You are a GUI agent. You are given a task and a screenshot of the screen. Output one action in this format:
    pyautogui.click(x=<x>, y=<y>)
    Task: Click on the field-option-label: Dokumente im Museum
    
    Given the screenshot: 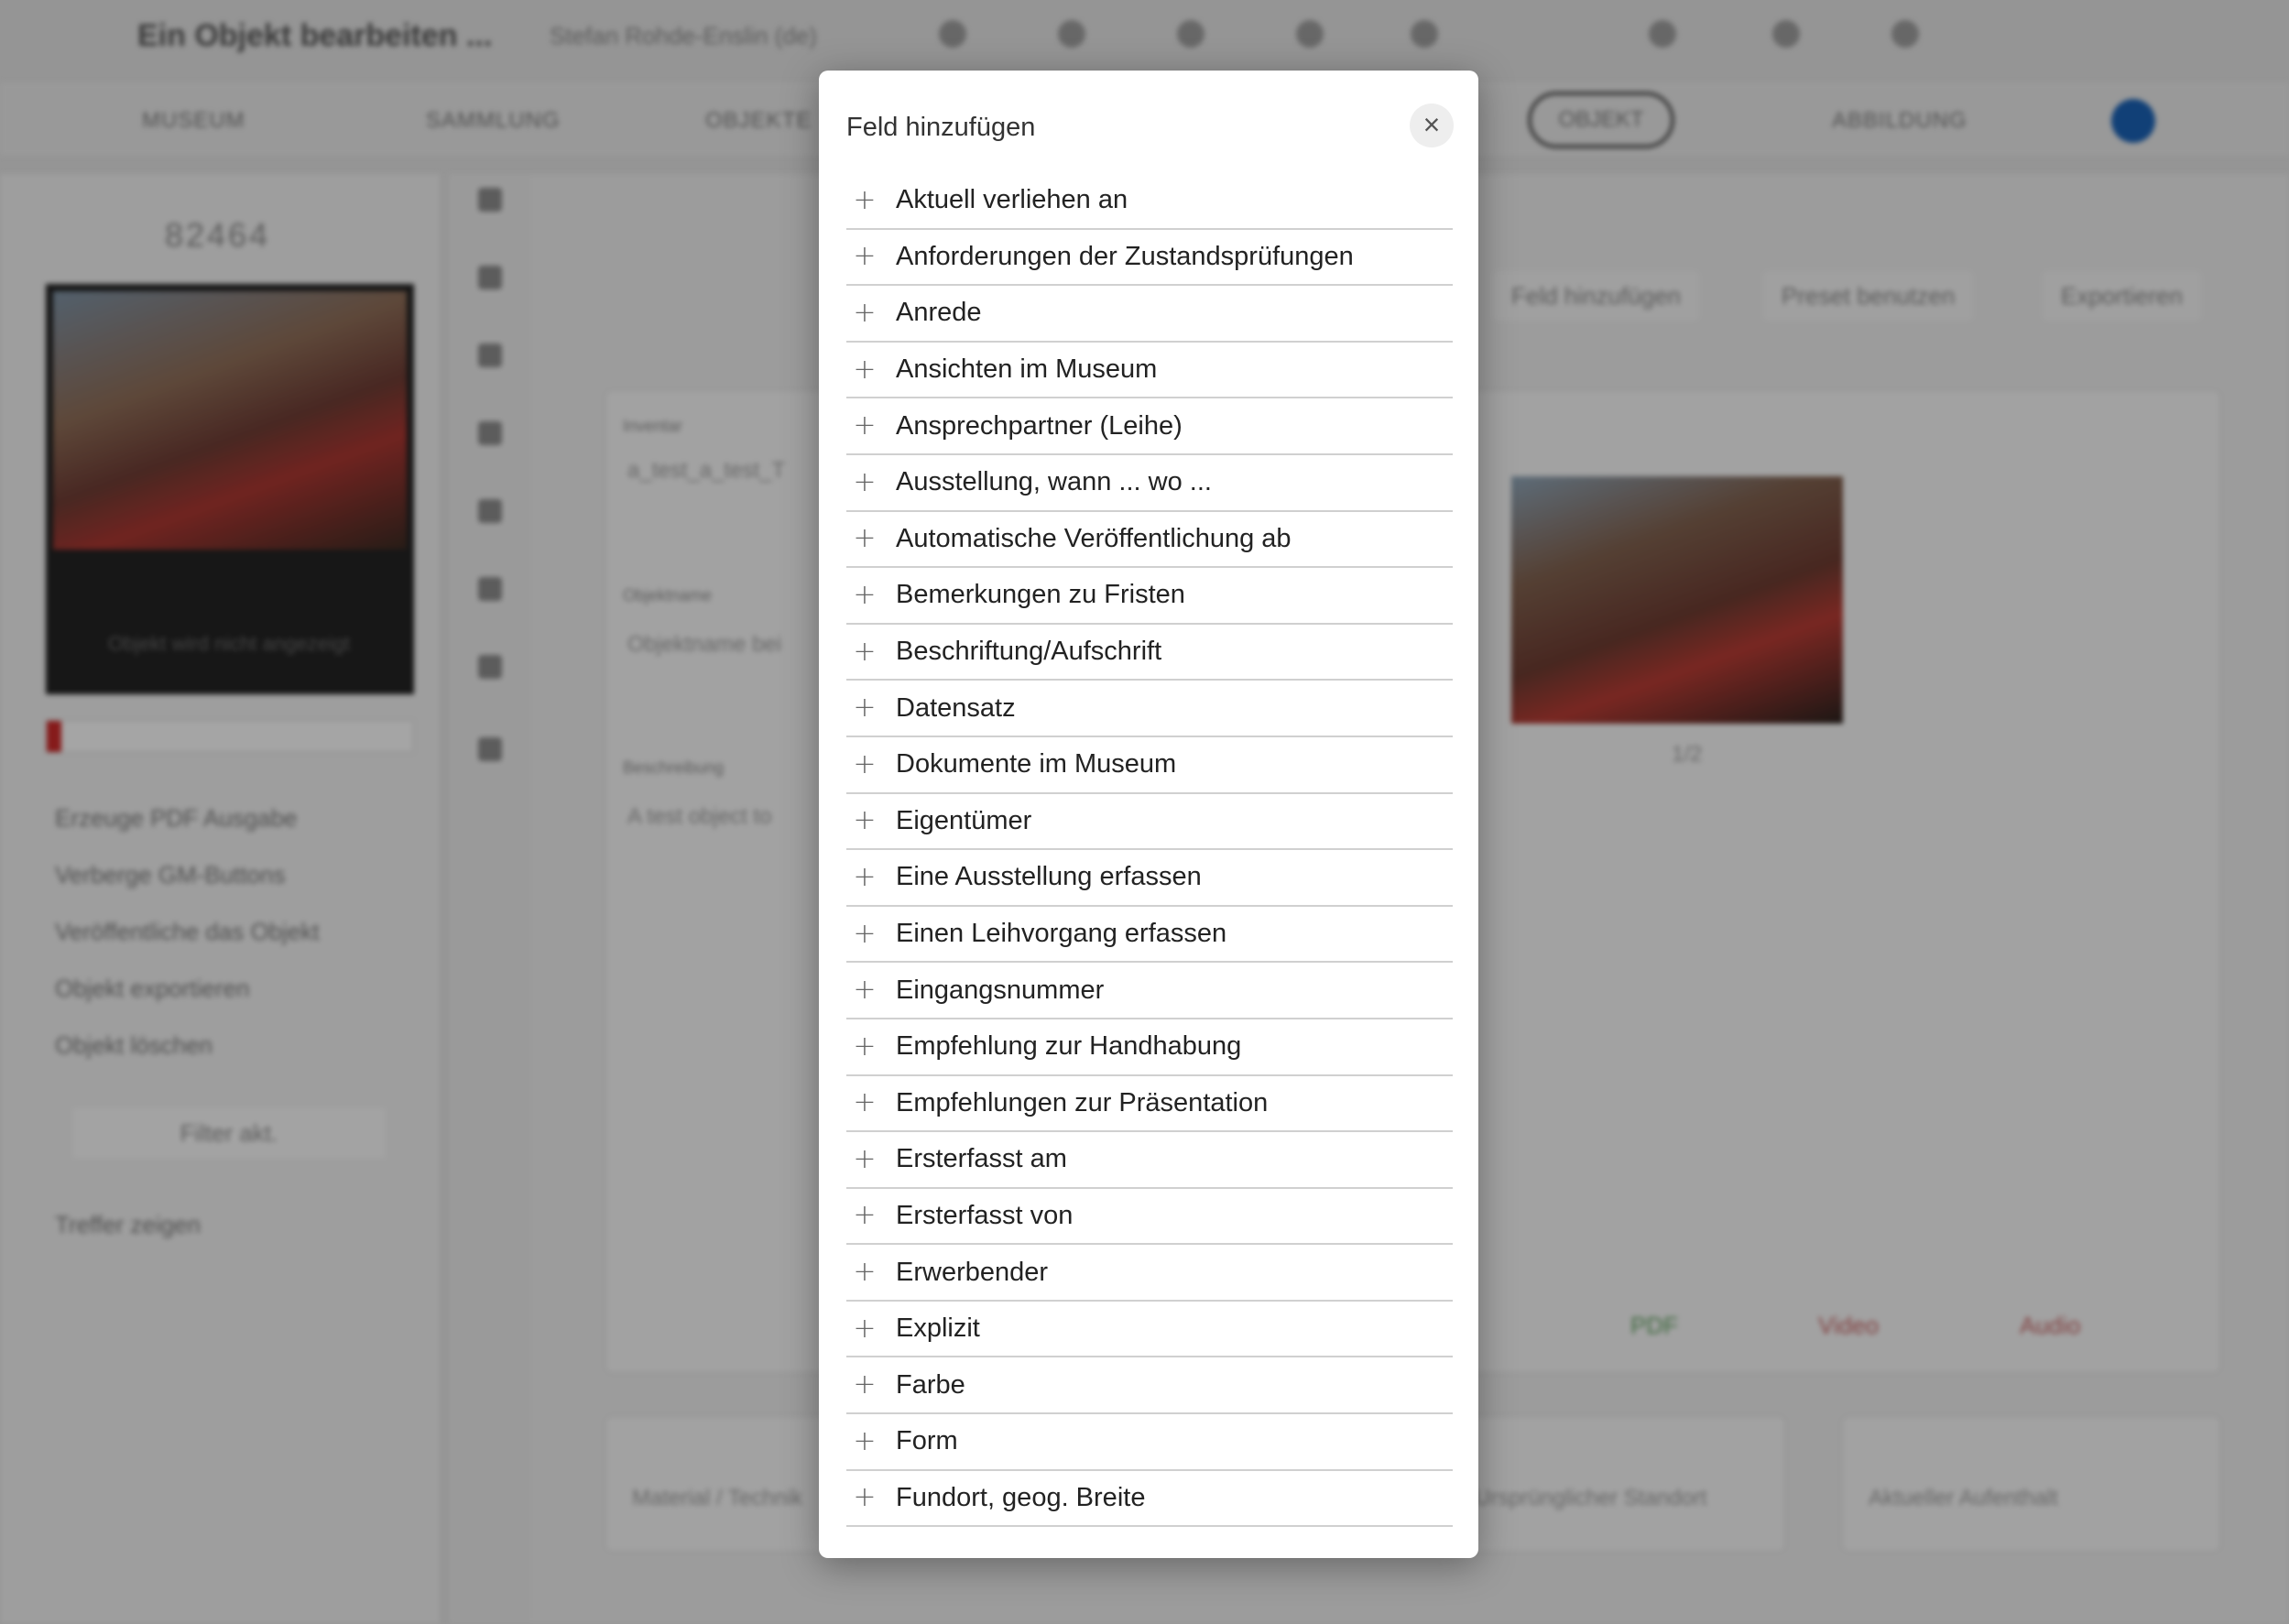 What is the action you would take?
    pyautogui.click(x=1036, y=764)
    